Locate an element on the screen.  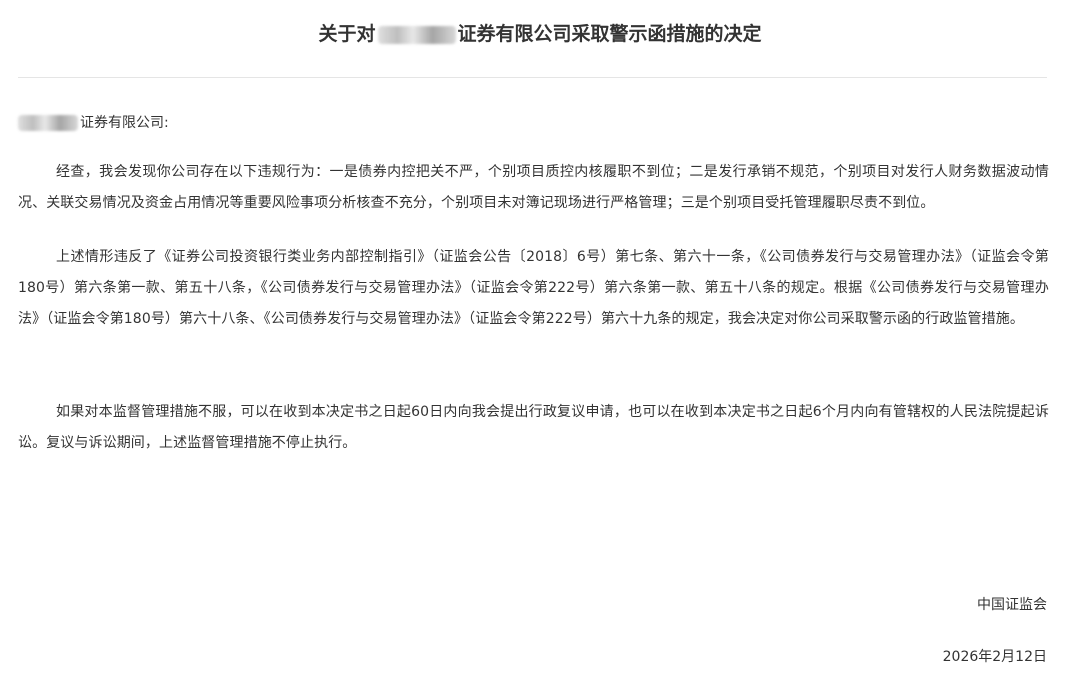
document-title: 关于对 证券有限公司采取警示函措施的决定 is located at coordinates (540, 34).